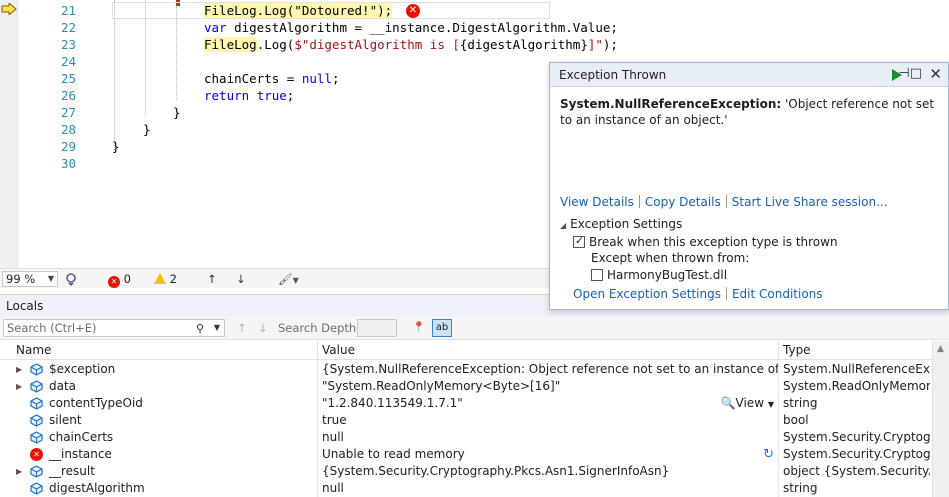  Describe the element at coordinates (68, 146) in the screenshot. I see `line-number: 29` at that location.